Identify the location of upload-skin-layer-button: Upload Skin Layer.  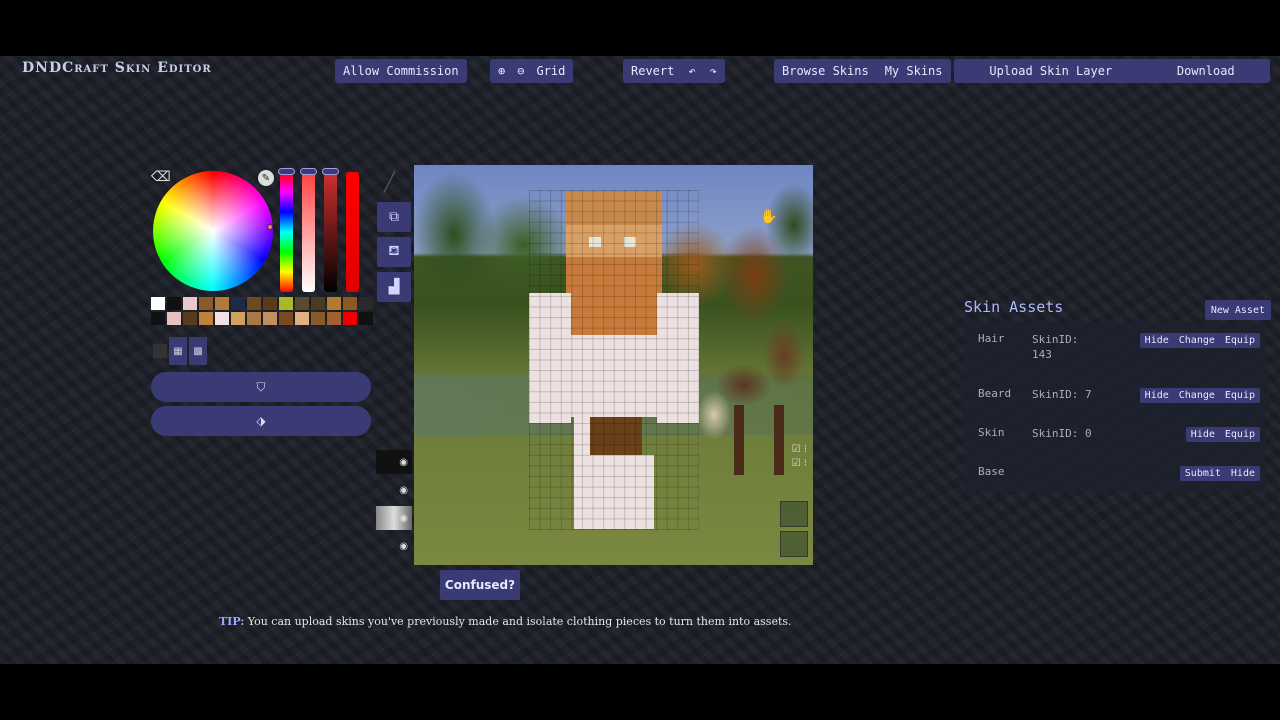
(1050, 71).